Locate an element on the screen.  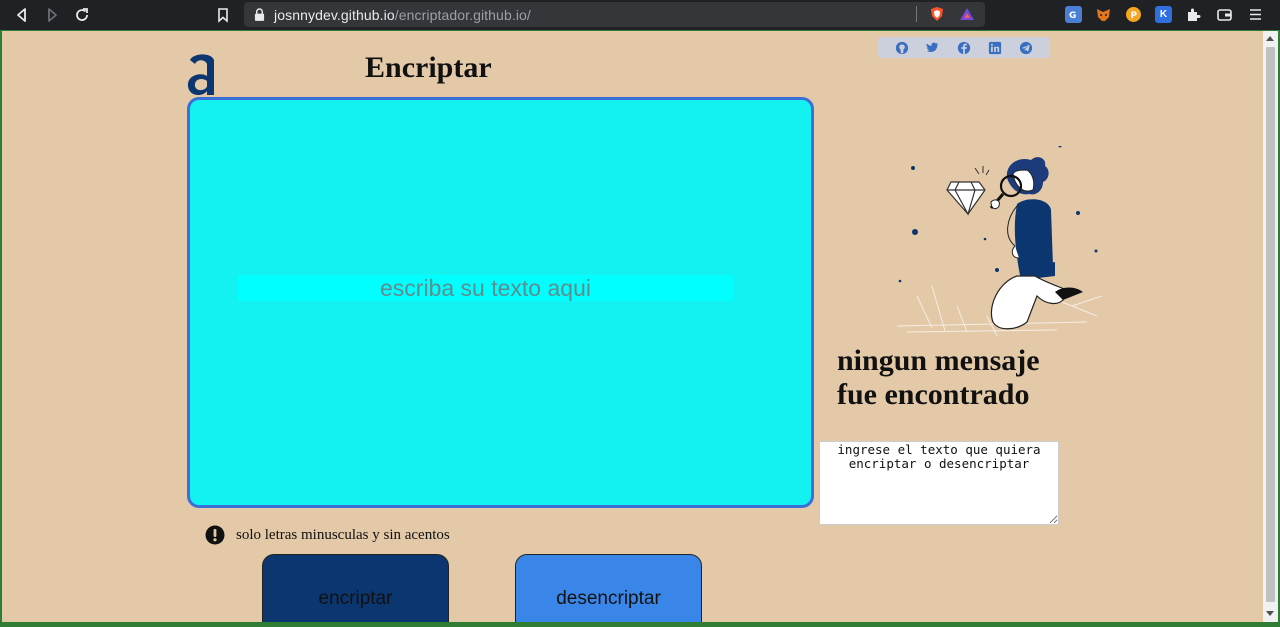
linkedin-icon is located at coordinates (995, 47).